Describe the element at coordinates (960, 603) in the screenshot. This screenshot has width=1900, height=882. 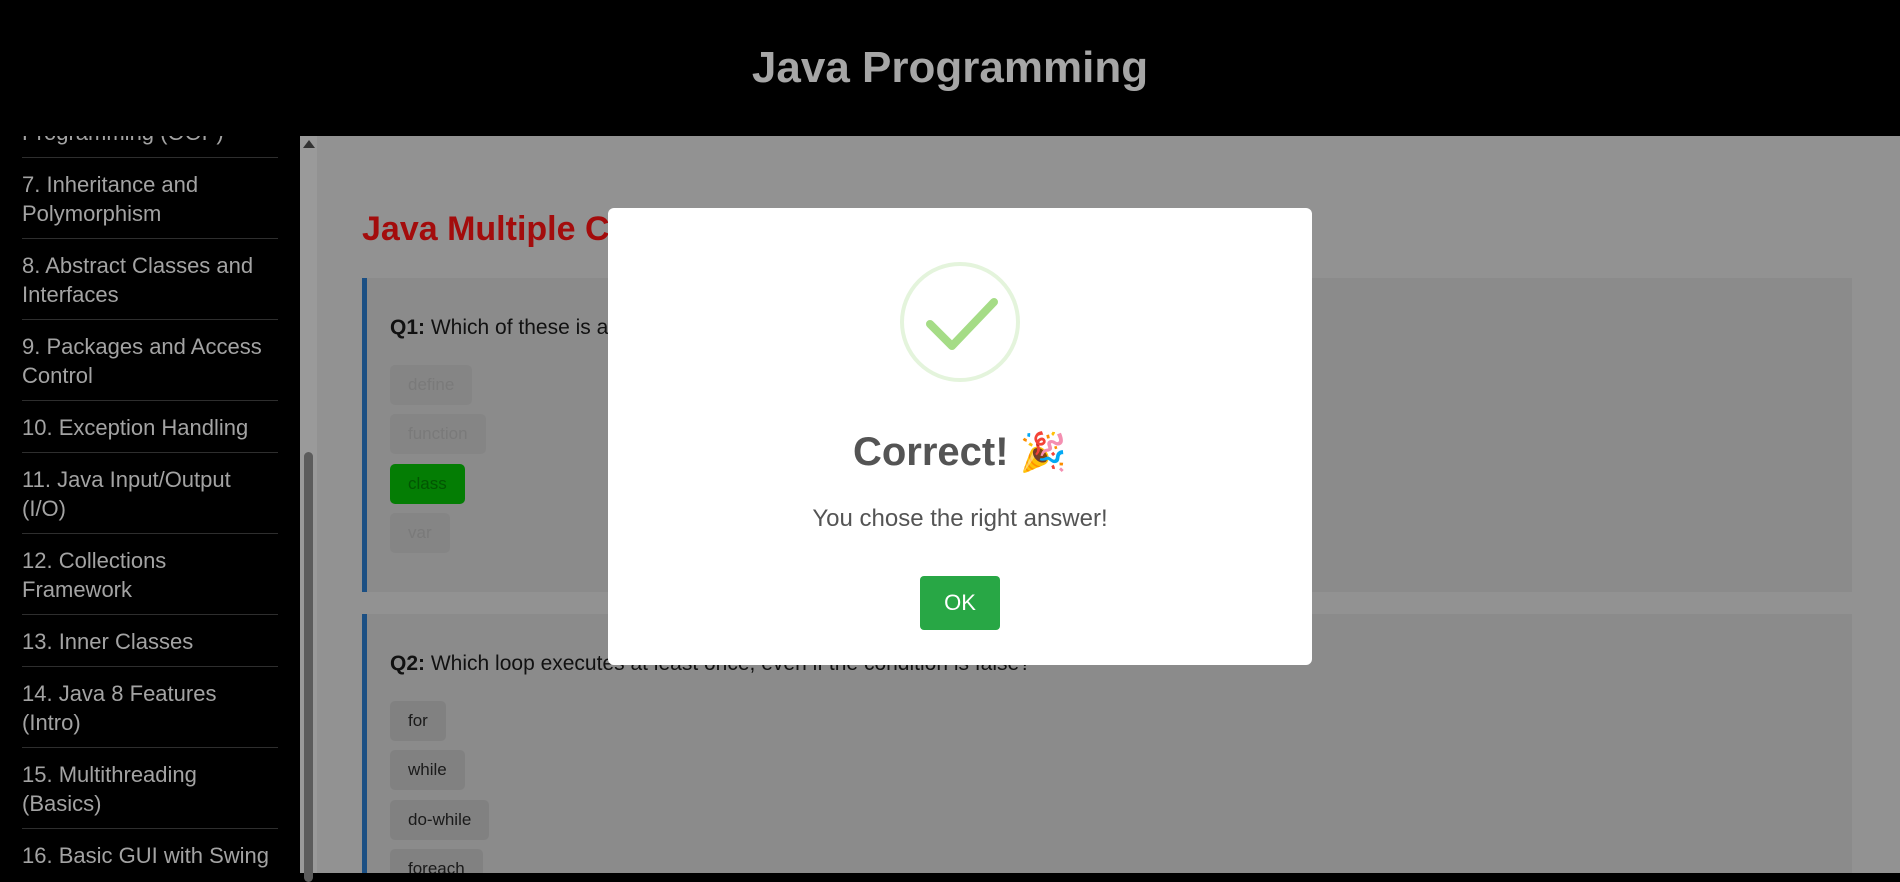
I see `ok-button: OK` at that location.